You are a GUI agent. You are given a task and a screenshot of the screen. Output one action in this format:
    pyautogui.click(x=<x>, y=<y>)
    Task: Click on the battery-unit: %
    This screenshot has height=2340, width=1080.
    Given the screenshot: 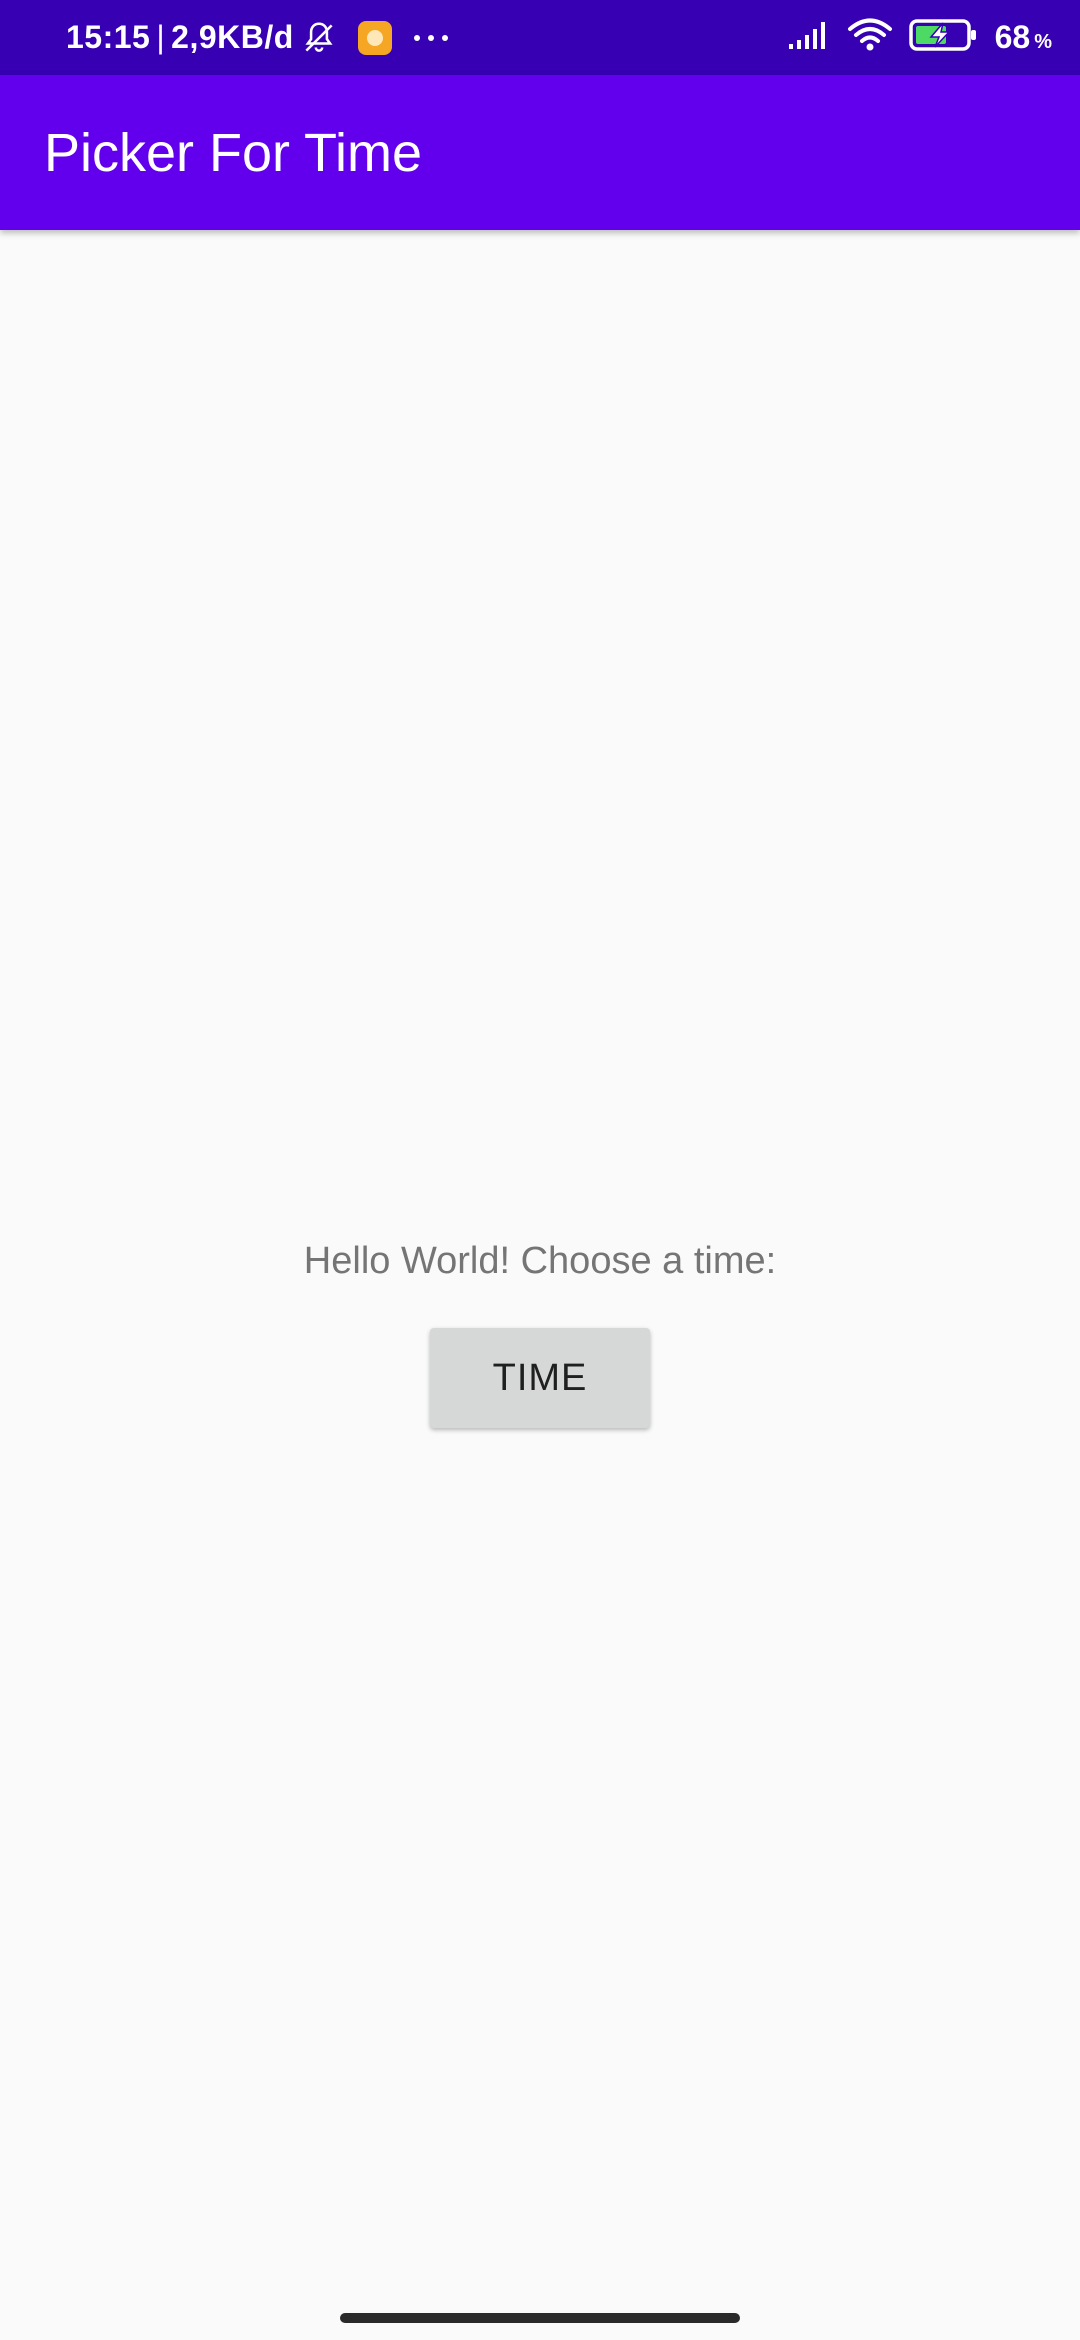 What is the action you would take?
    pyautogui.click(x=1043, y=42)
    